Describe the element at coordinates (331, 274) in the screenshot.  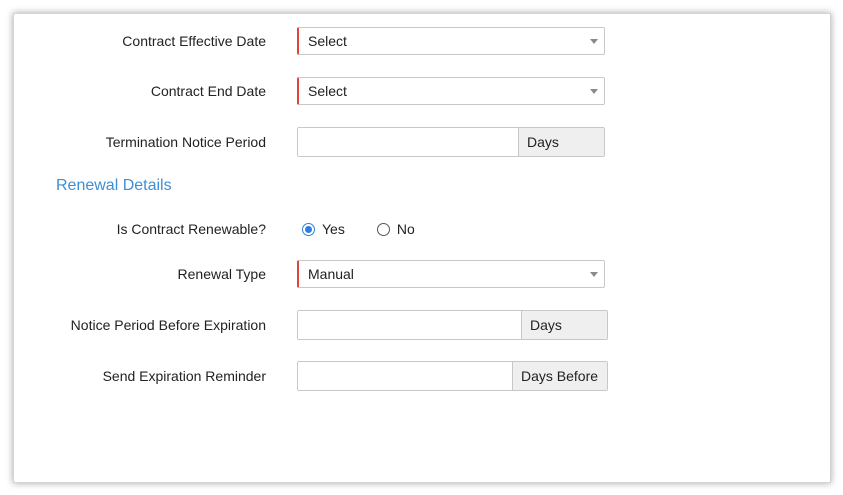
I see `renewal-type-value: Manual` at that location.